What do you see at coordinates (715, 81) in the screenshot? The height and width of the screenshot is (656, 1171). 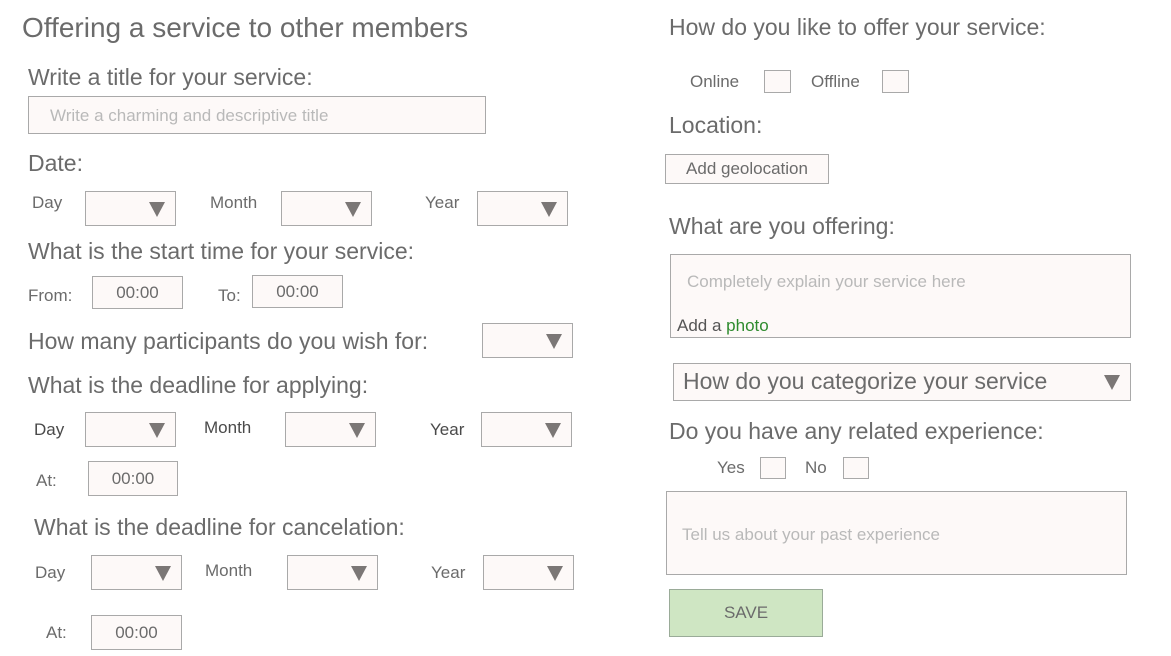 I see `online-label: Online` at bounding box center [715, 81].